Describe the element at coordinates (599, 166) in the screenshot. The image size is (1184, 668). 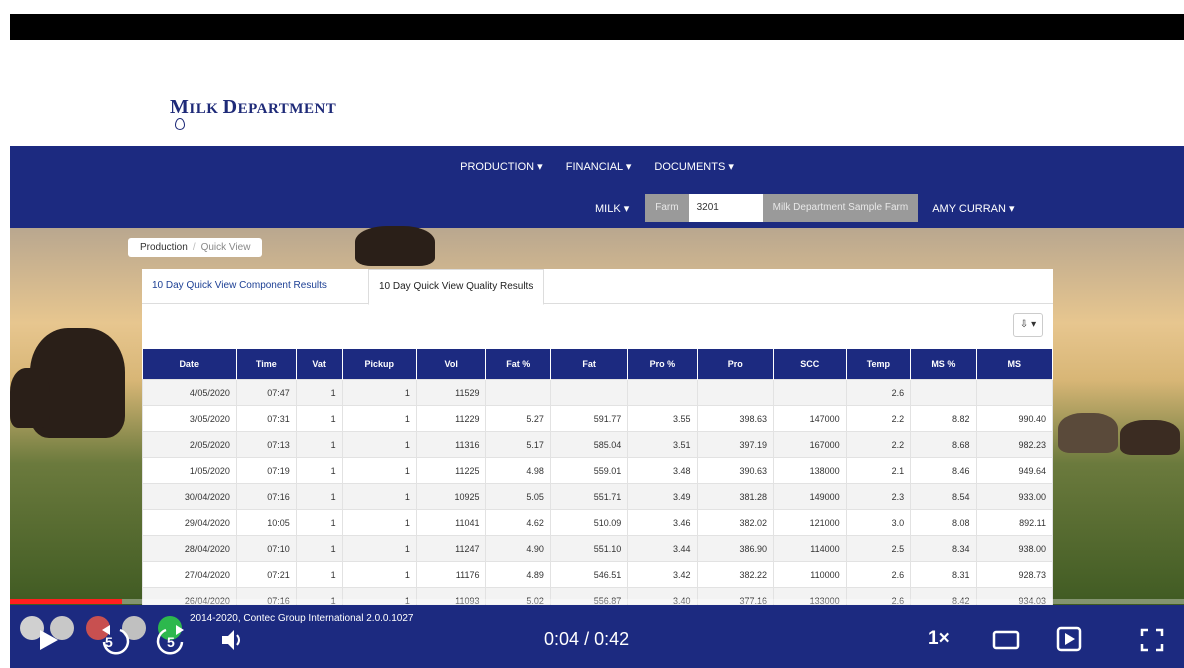
I see `nav-financial: FINANCIAL ▾` at that location.